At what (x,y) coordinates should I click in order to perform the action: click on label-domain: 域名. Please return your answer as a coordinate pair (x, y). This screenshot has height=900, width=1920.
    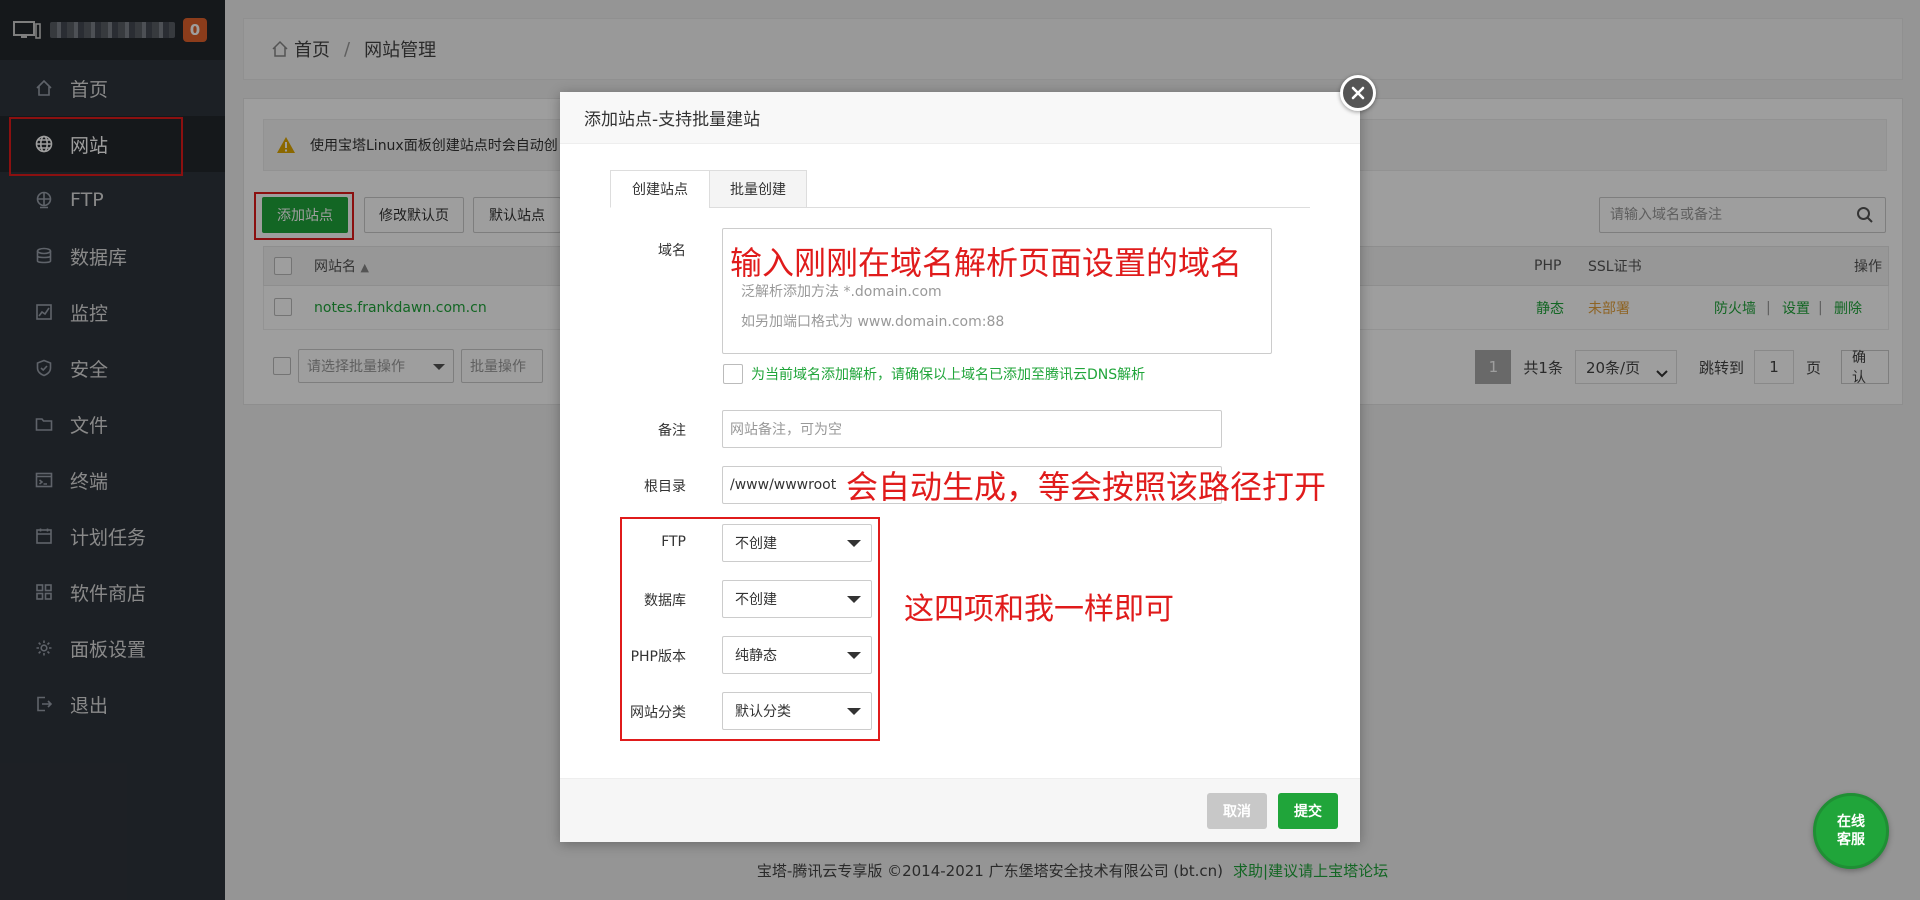
    Looking at the image, I should click on (672, 251).